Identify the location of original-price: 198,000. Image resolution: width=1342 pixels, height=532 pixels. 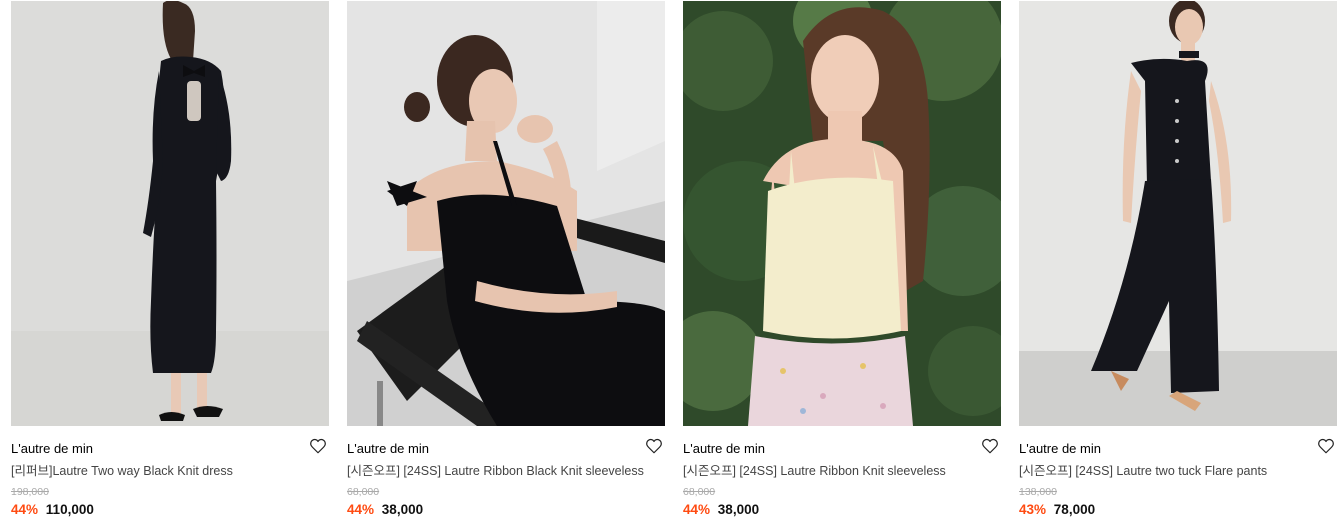
(30, 492).